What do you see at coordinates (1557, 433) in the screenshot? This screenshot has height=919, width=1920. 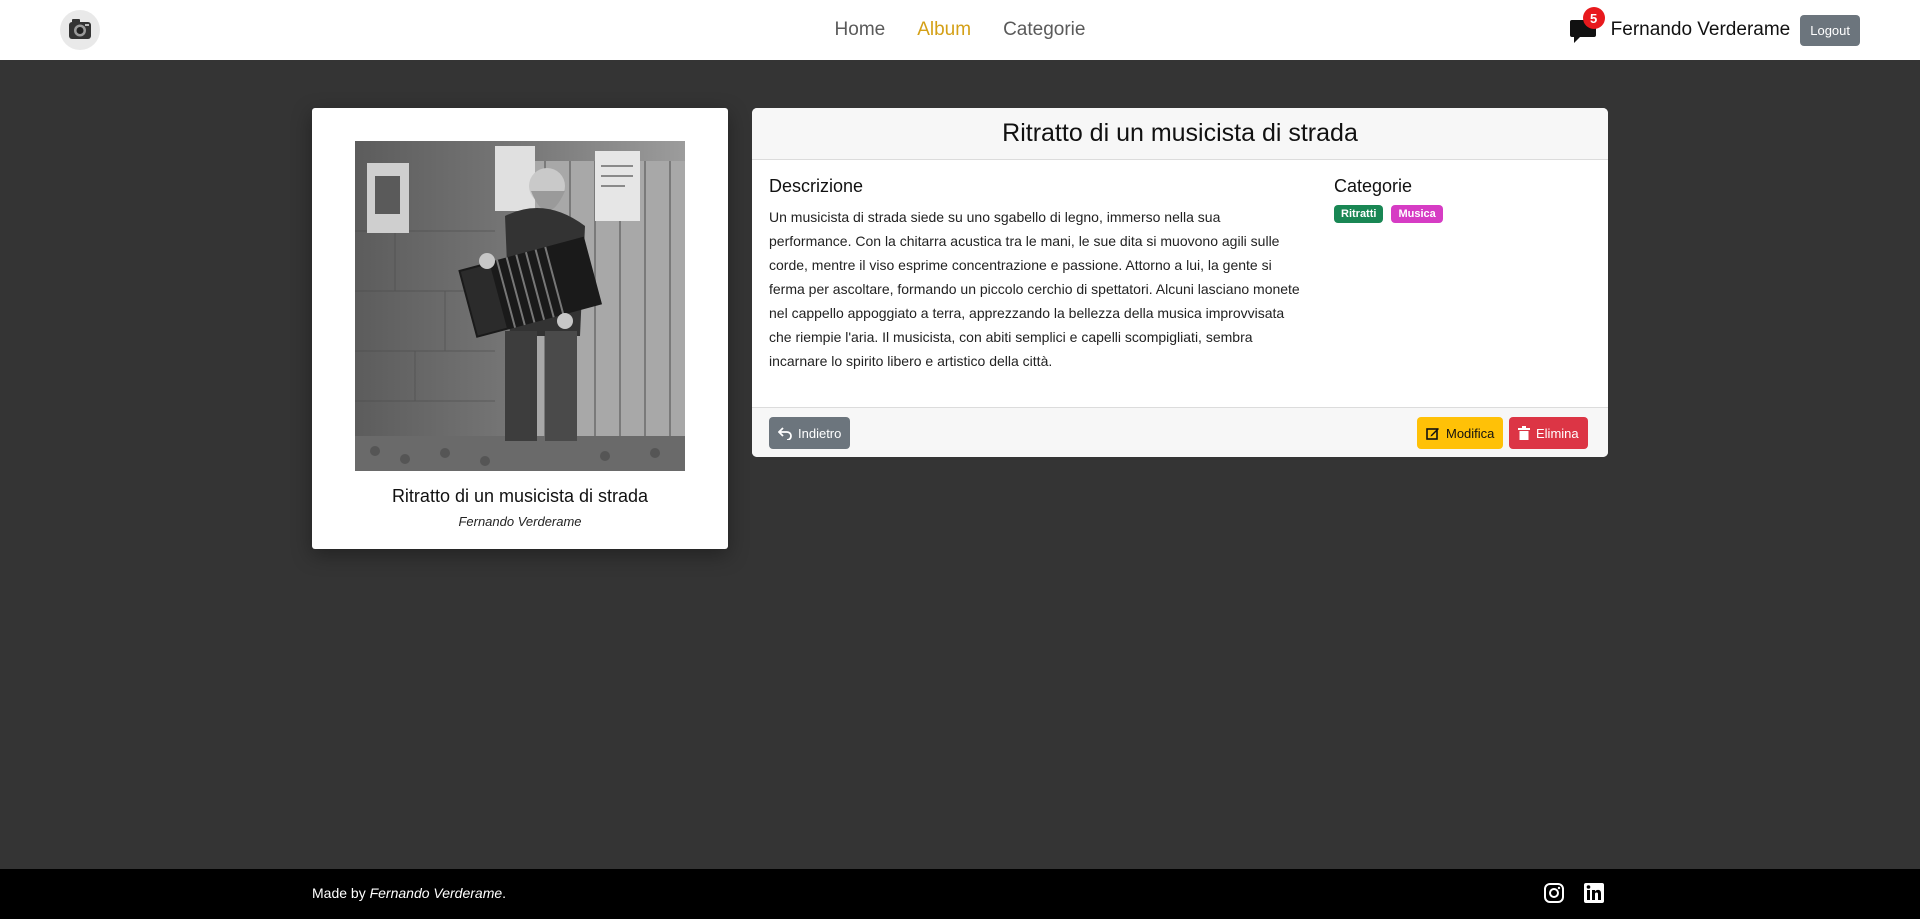 I see `delete-button-label: Elimina` at bounding box center [1557, 433].